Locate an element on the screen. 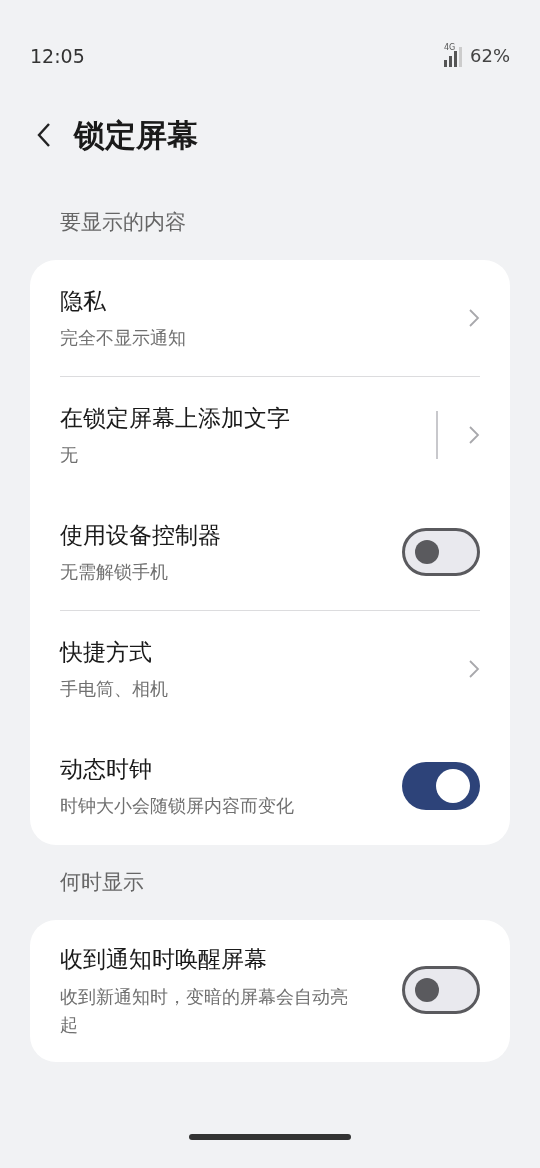  row-subtitle: 时钟大小会随锁屏内容而变化 is located at coordinates (177, 806).